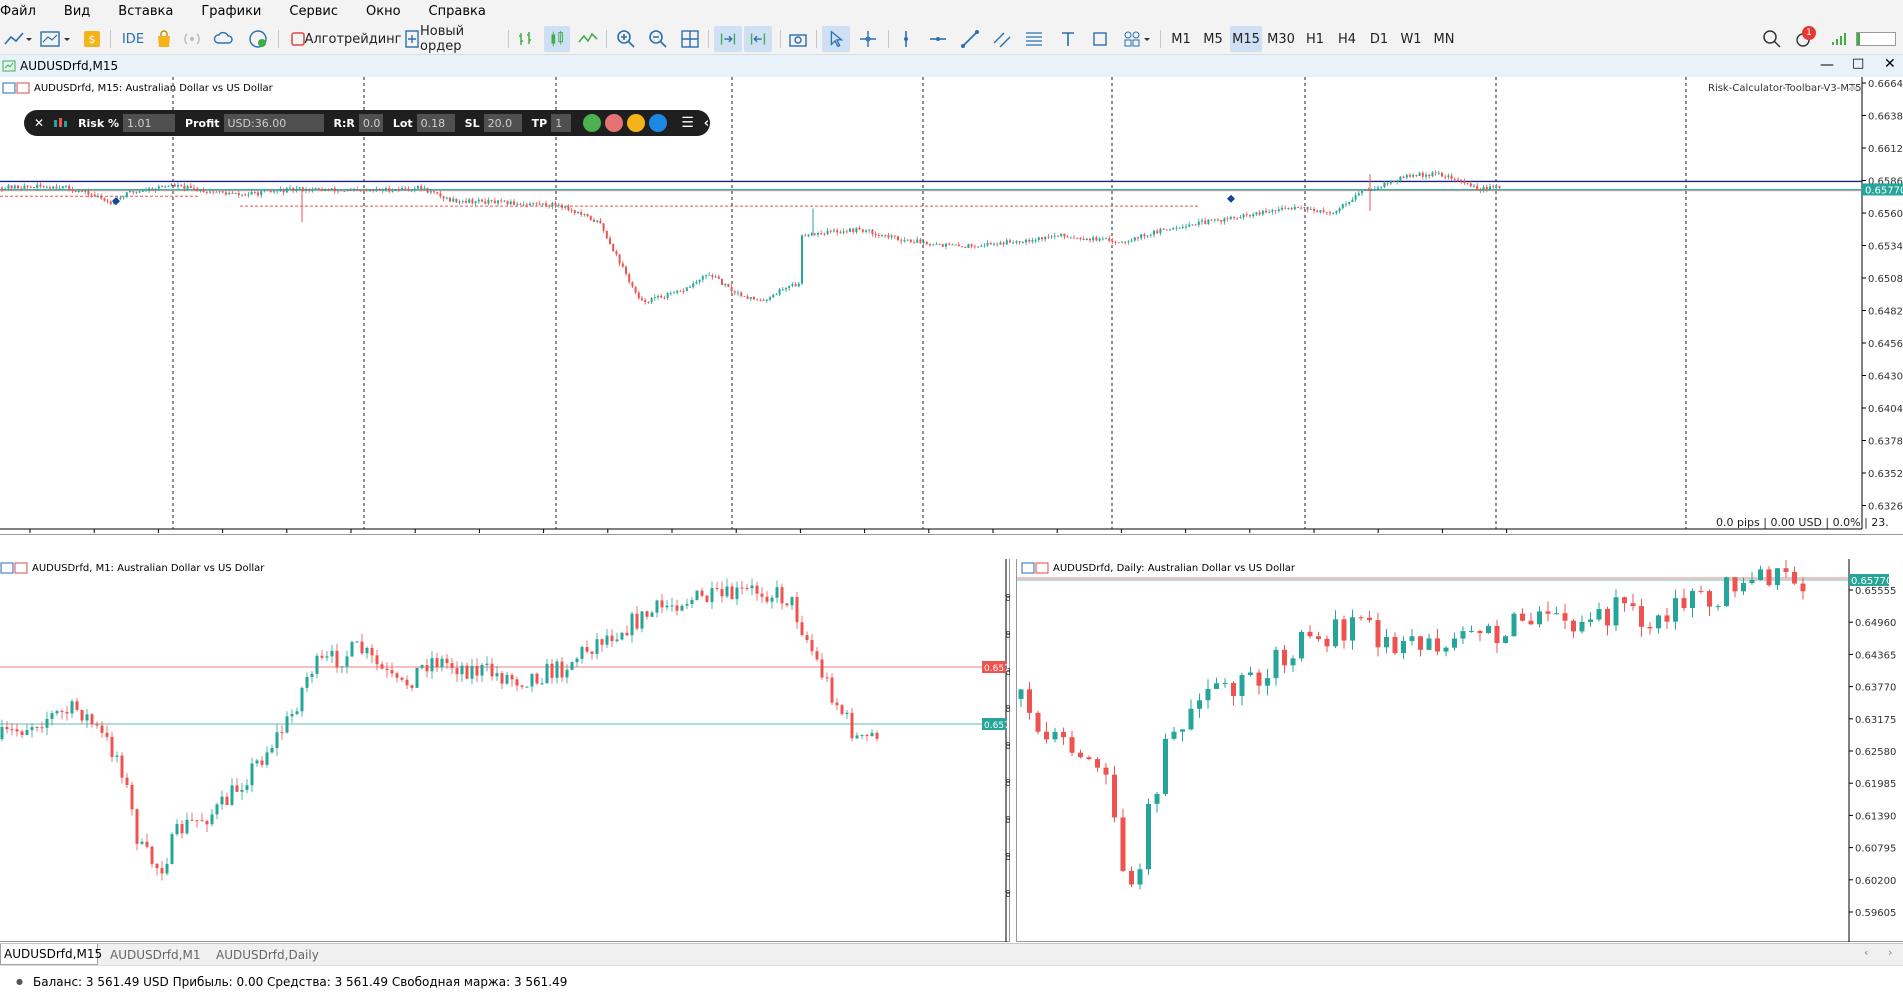 This screenshot has width=1903, height=997. What do you see at coordinates (970, 39) in the screenshot?
I see `trendline-icon` at bounding box center [970, 39].